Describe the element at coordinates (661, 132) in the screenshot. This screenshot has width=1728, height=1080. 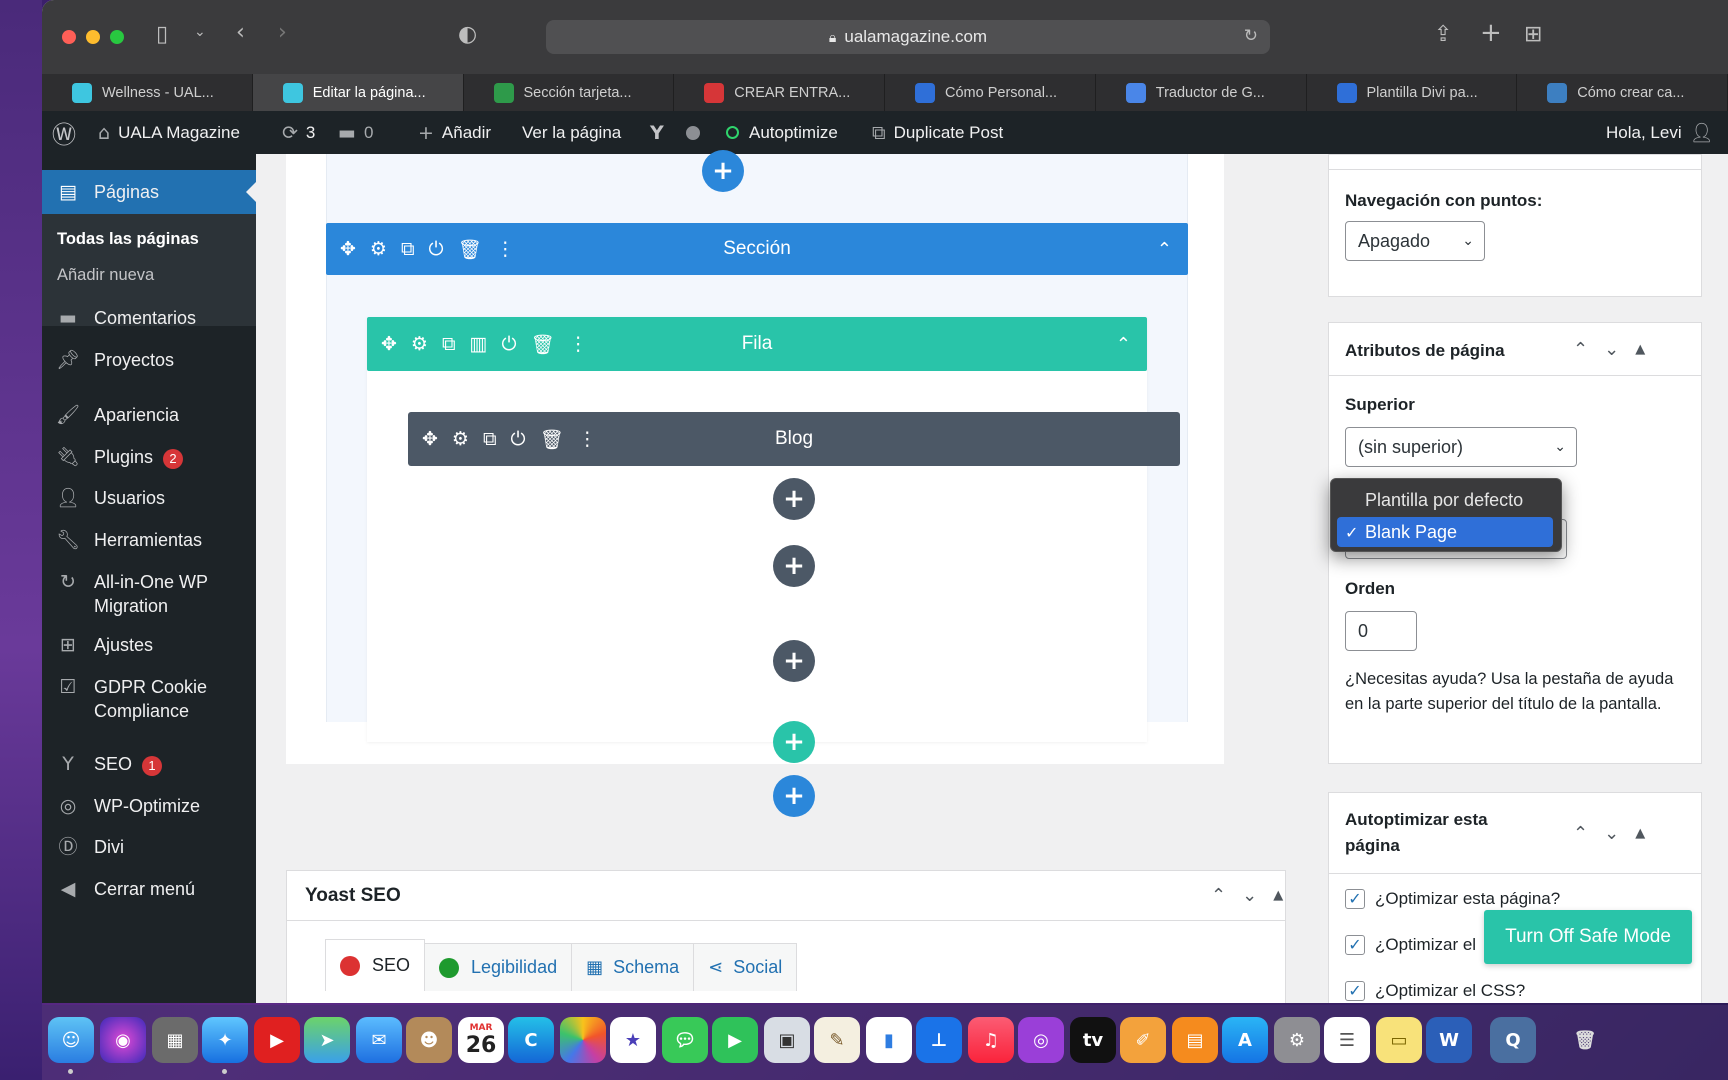
I see `yoast-icon: Y` at that location.